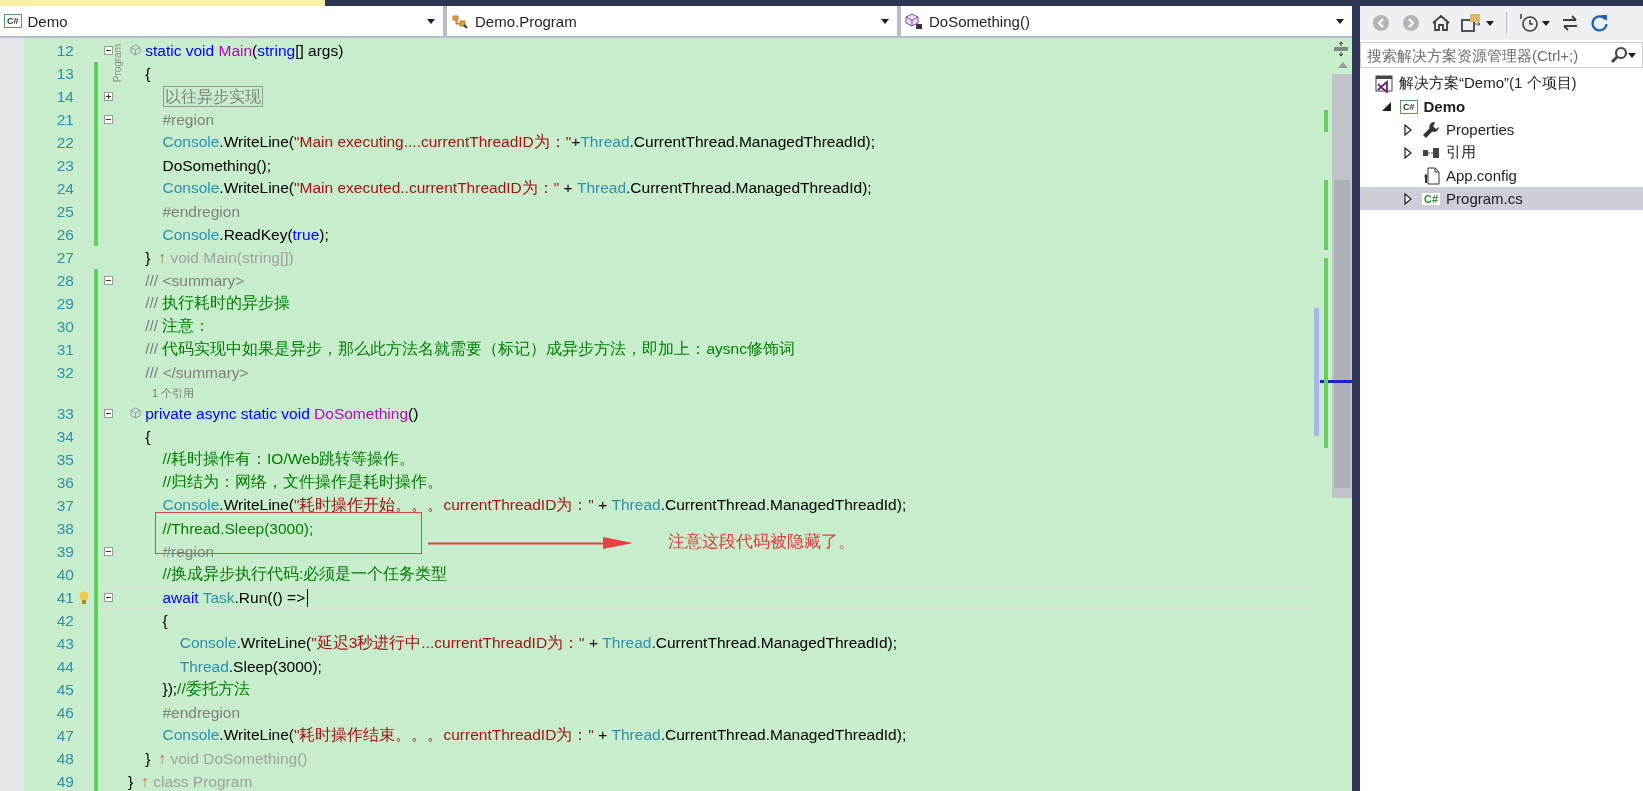 This screenshot has width=1643, height=791. I want to click on line-number: 48, so click(64, 758).